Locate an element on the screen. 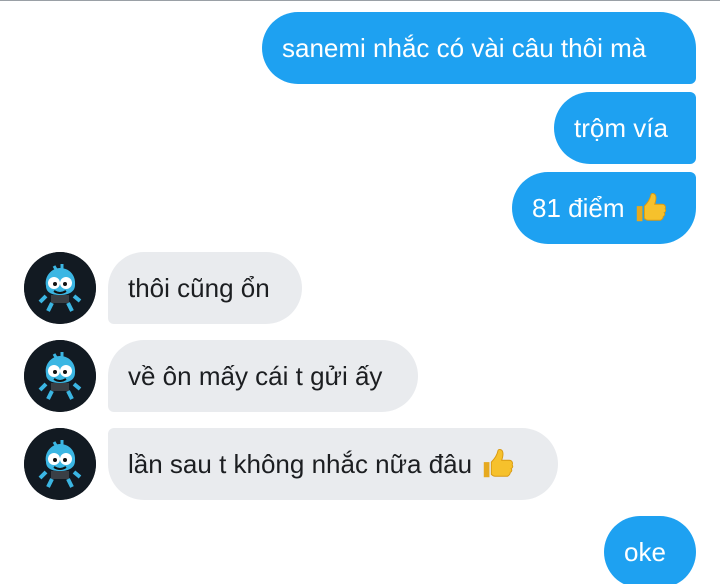 The width and height of the screenshot is (720, 584). outgoing-message: 81 điểm is located at coordinates (604, 208).